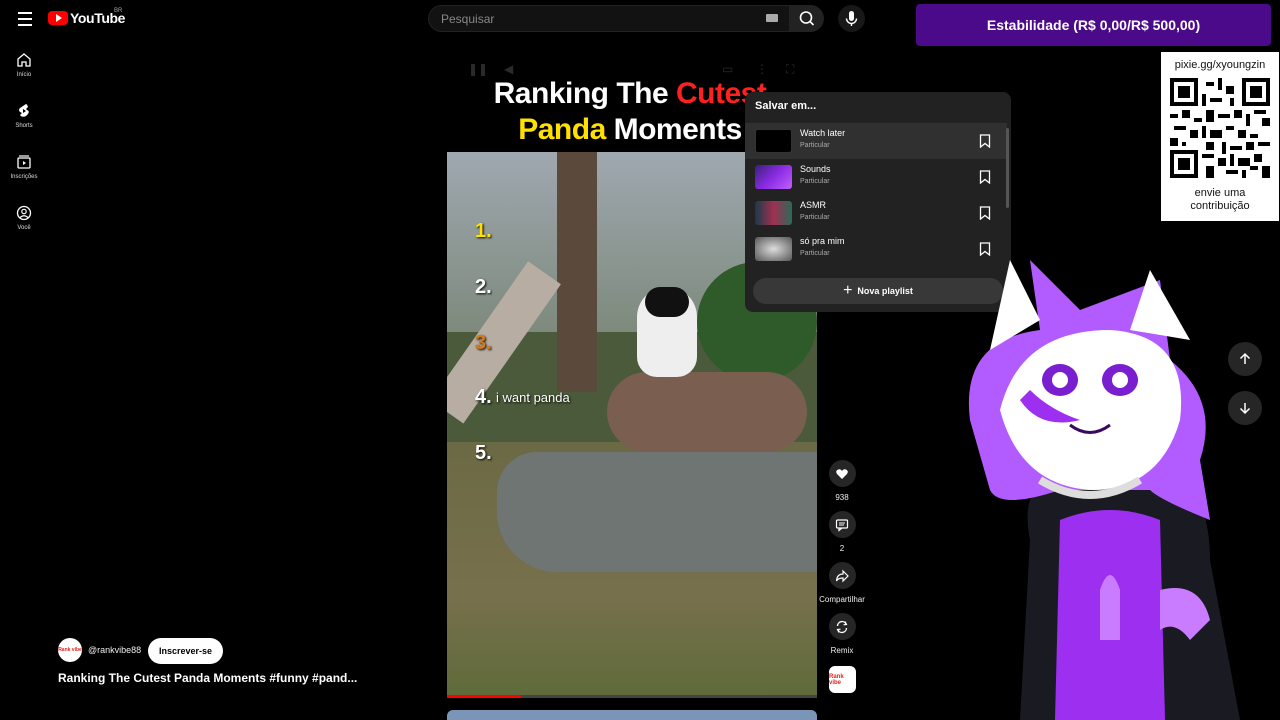 This screenshot has height=720, width=1280. What do you see at coordinates (842, 525) in the screenshot?
I see `comment-icon` at bounding box center [842, 525].